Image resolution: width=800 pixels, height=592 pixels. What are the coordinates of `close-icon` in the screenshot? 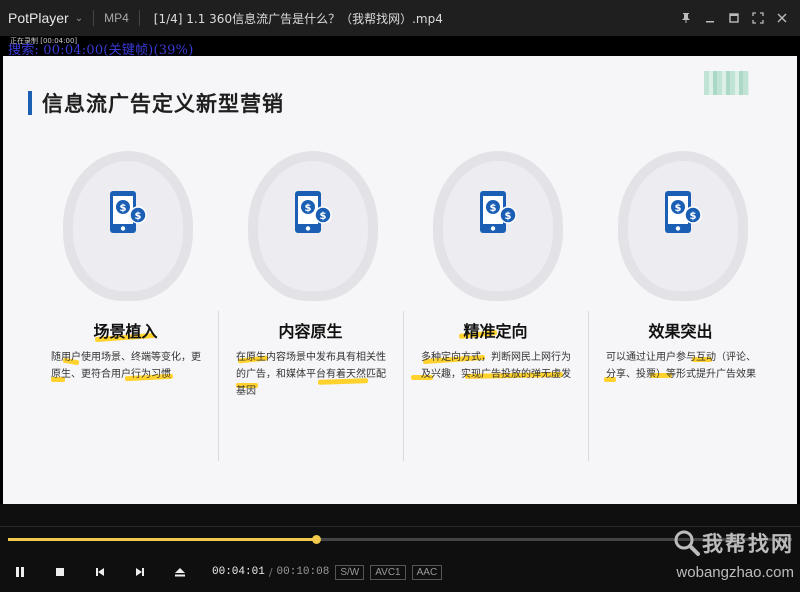 It's located at (782, 18).